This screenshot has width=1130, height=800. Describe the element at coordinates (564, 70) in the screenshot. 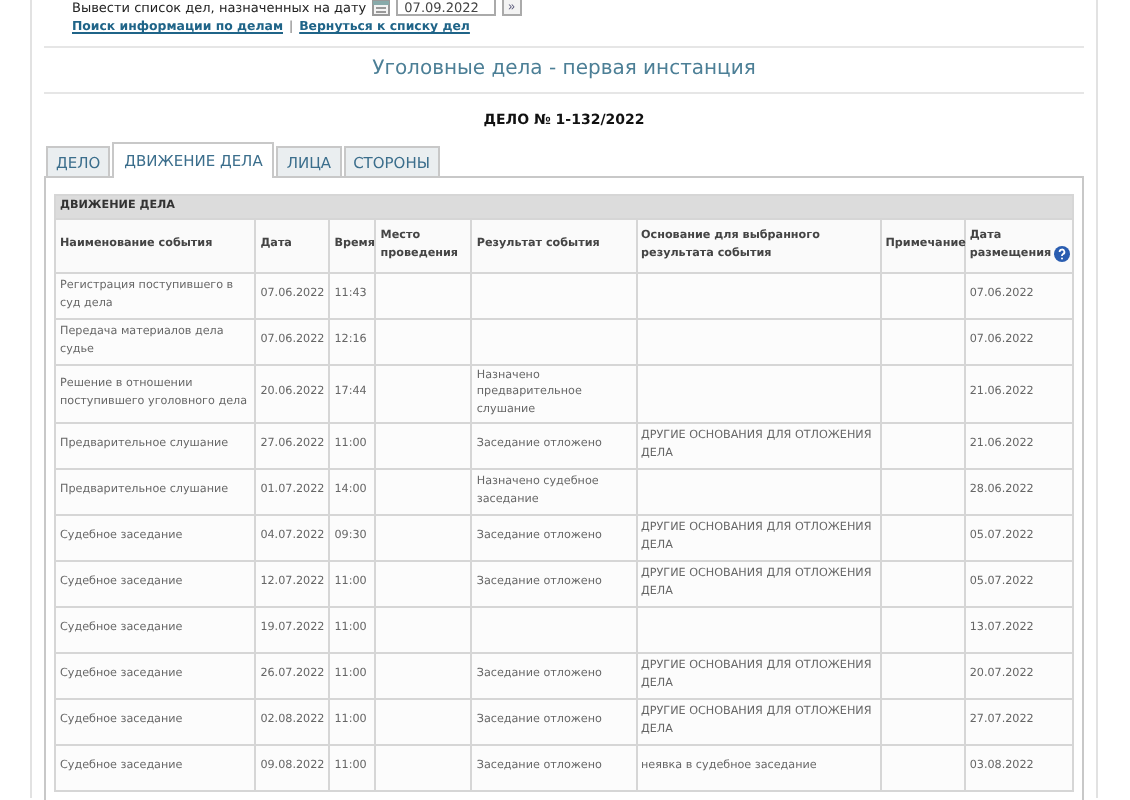

I see `page-title: Уголовные дела - первая инстанция` at that location.